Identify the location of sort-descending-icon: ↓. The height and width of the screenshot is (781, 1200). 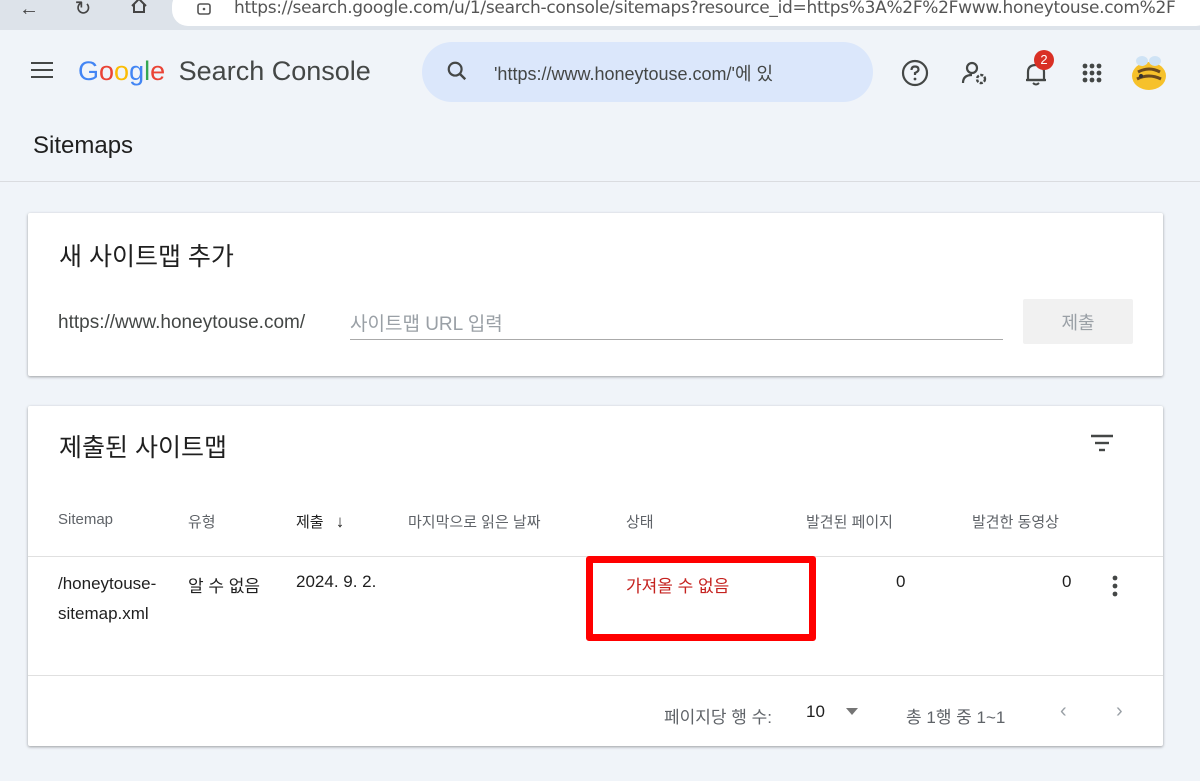
(340, 521).